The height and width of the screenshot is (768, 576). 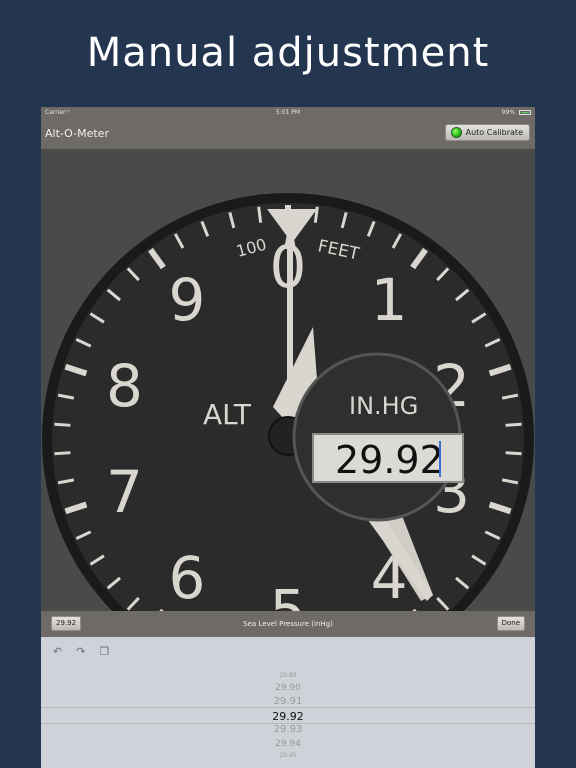 I want to click on redo-icon: ↷, so click(x=80, y=651).